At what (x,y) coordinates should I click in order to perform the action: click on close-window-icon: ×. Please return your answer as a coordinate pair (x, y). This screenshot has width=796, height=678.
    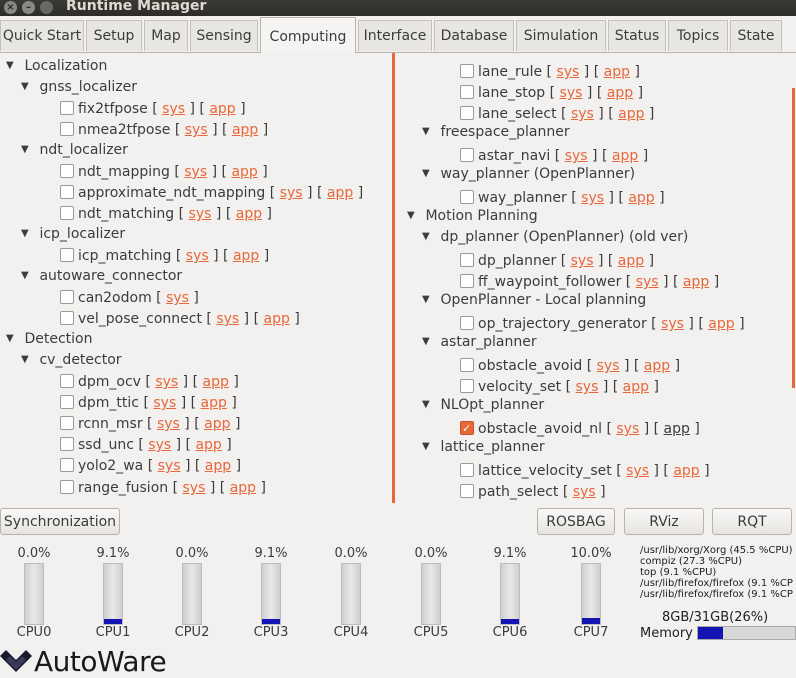
    Looking at the image, I should click on (10, 7).